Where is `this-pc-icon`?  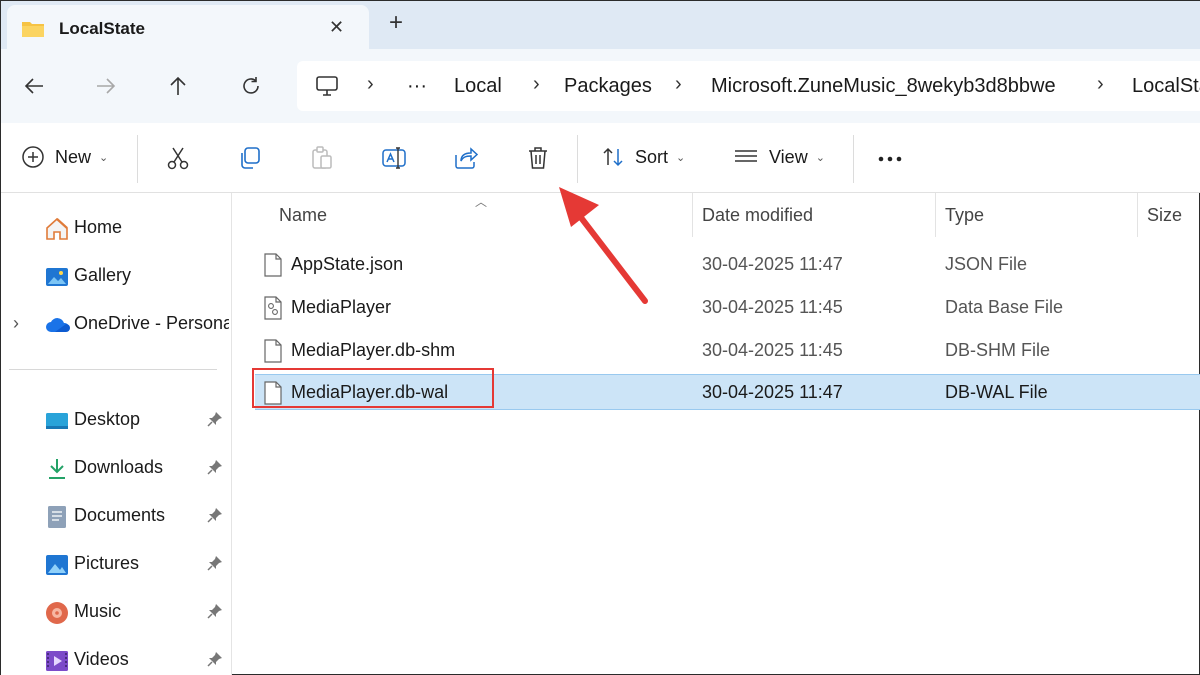
this-pc-icon is located at coordinates (327, 88).